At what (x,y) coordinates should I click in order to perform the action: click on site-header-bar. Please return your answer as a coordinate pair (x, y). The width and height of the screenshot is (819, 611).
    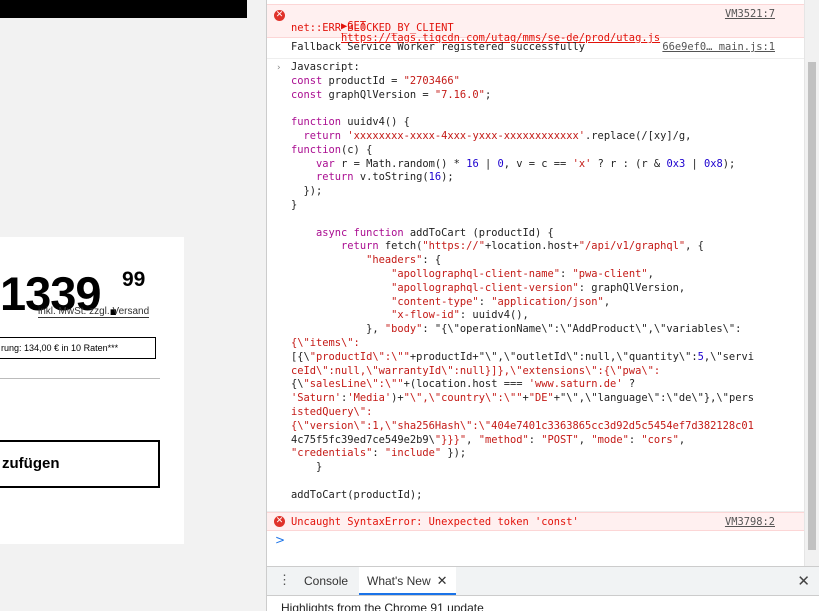
    Looking at the image, I should click on (123, 9).